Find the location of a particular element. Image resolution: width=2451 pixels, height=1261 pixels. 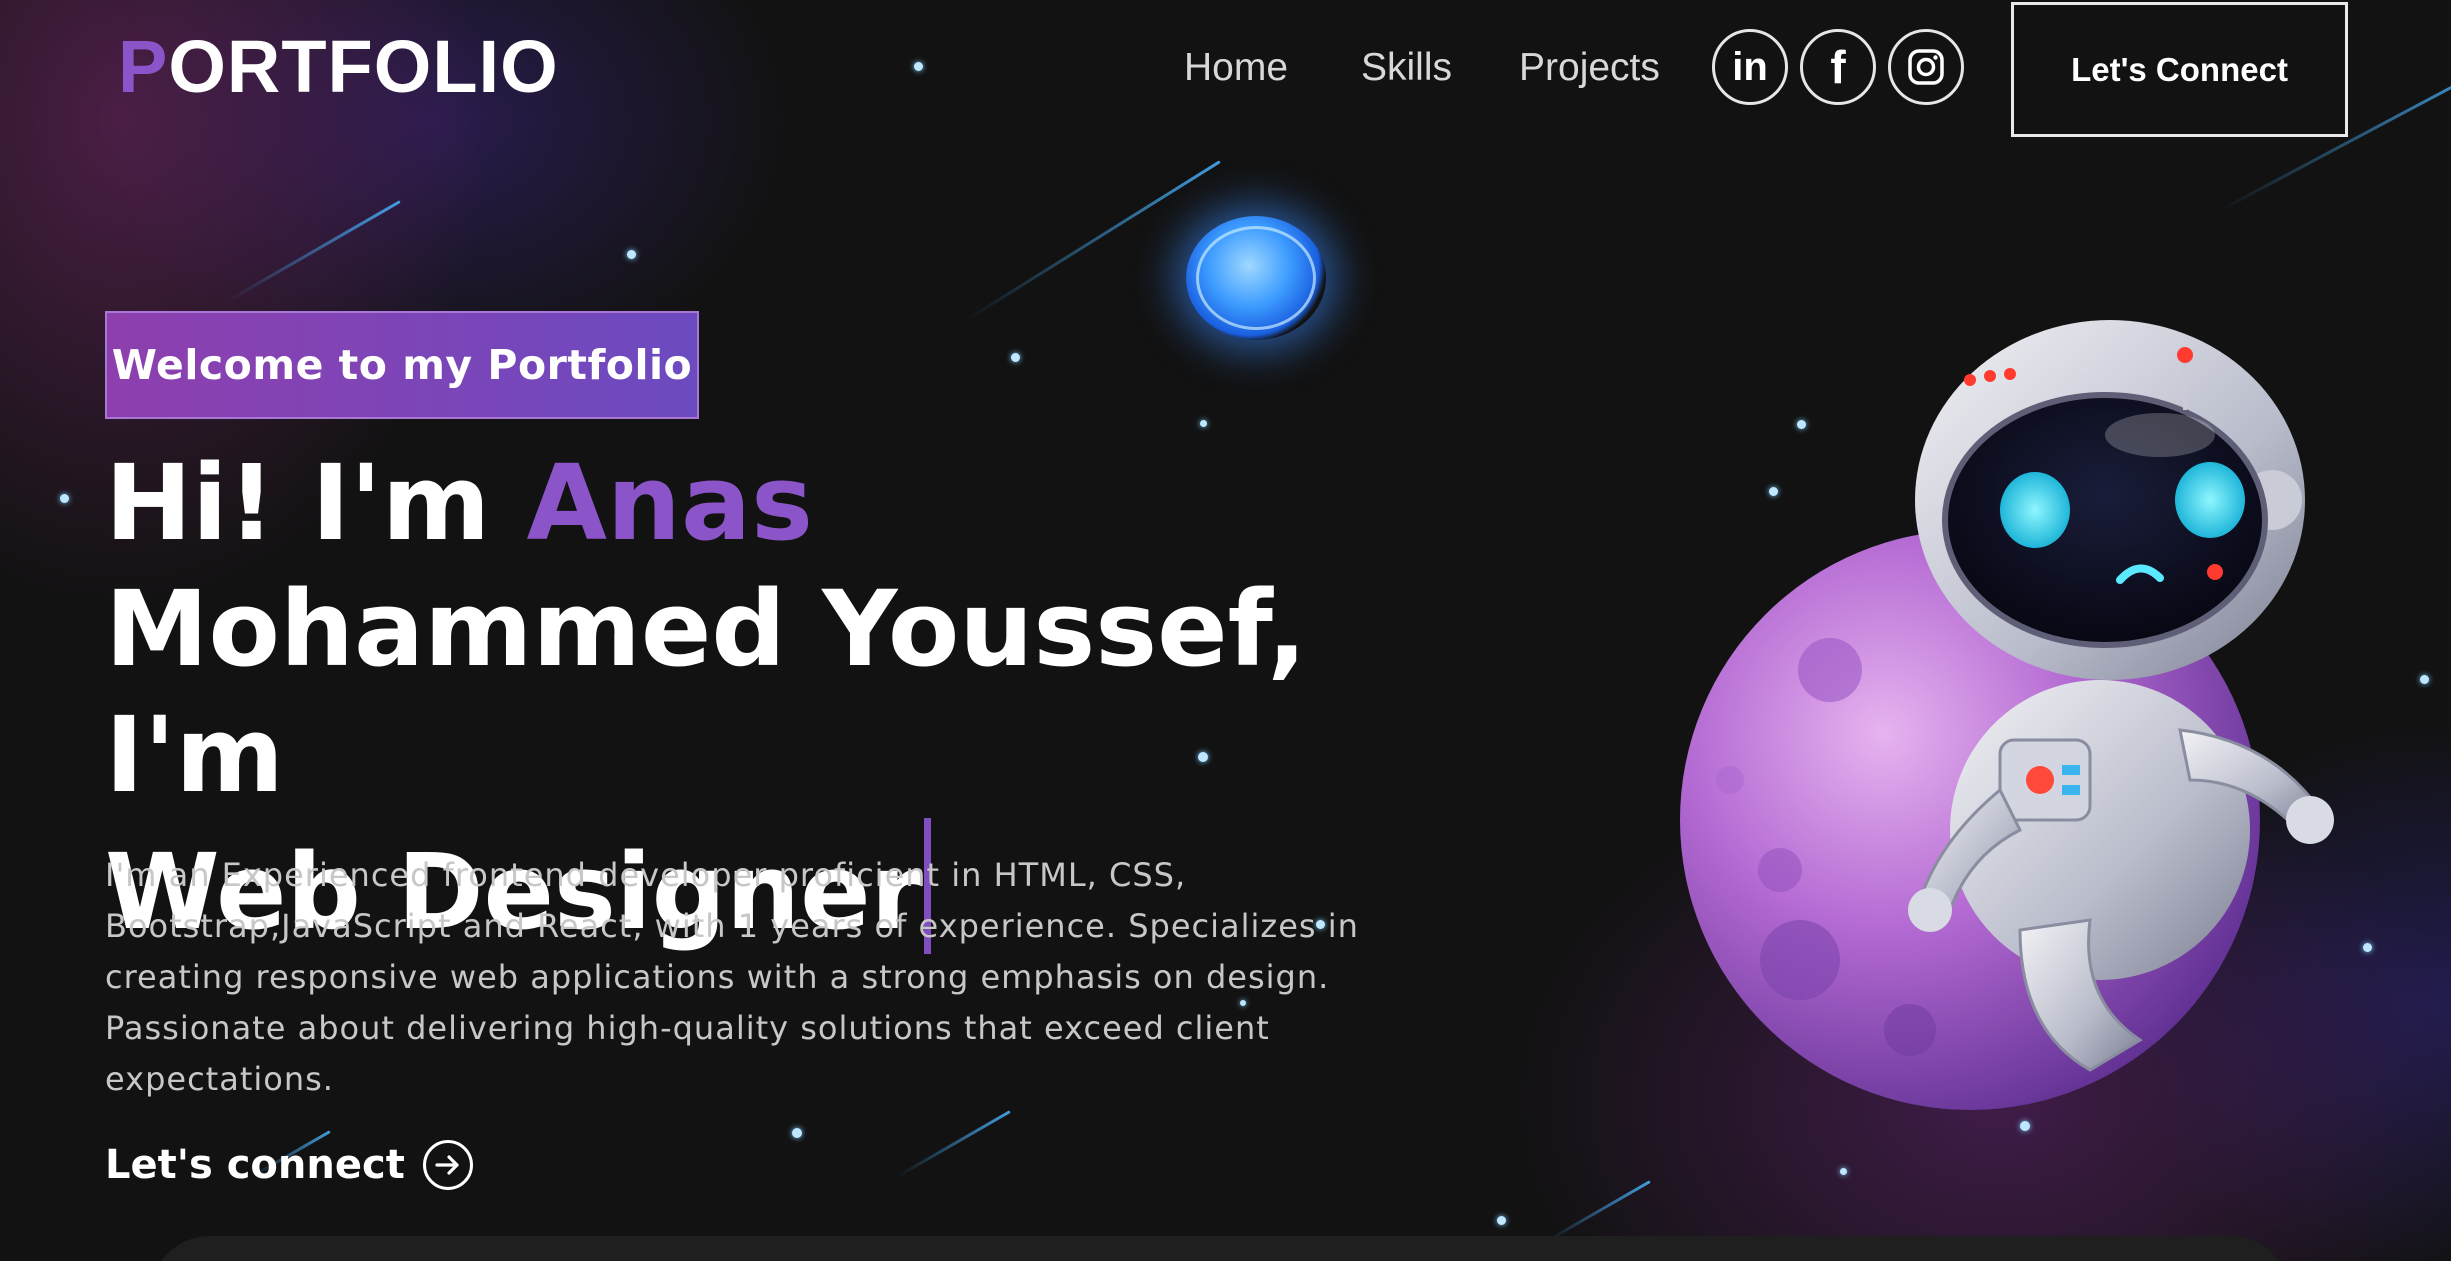

facebook-icon: f is located at coordinates (1838, 67).